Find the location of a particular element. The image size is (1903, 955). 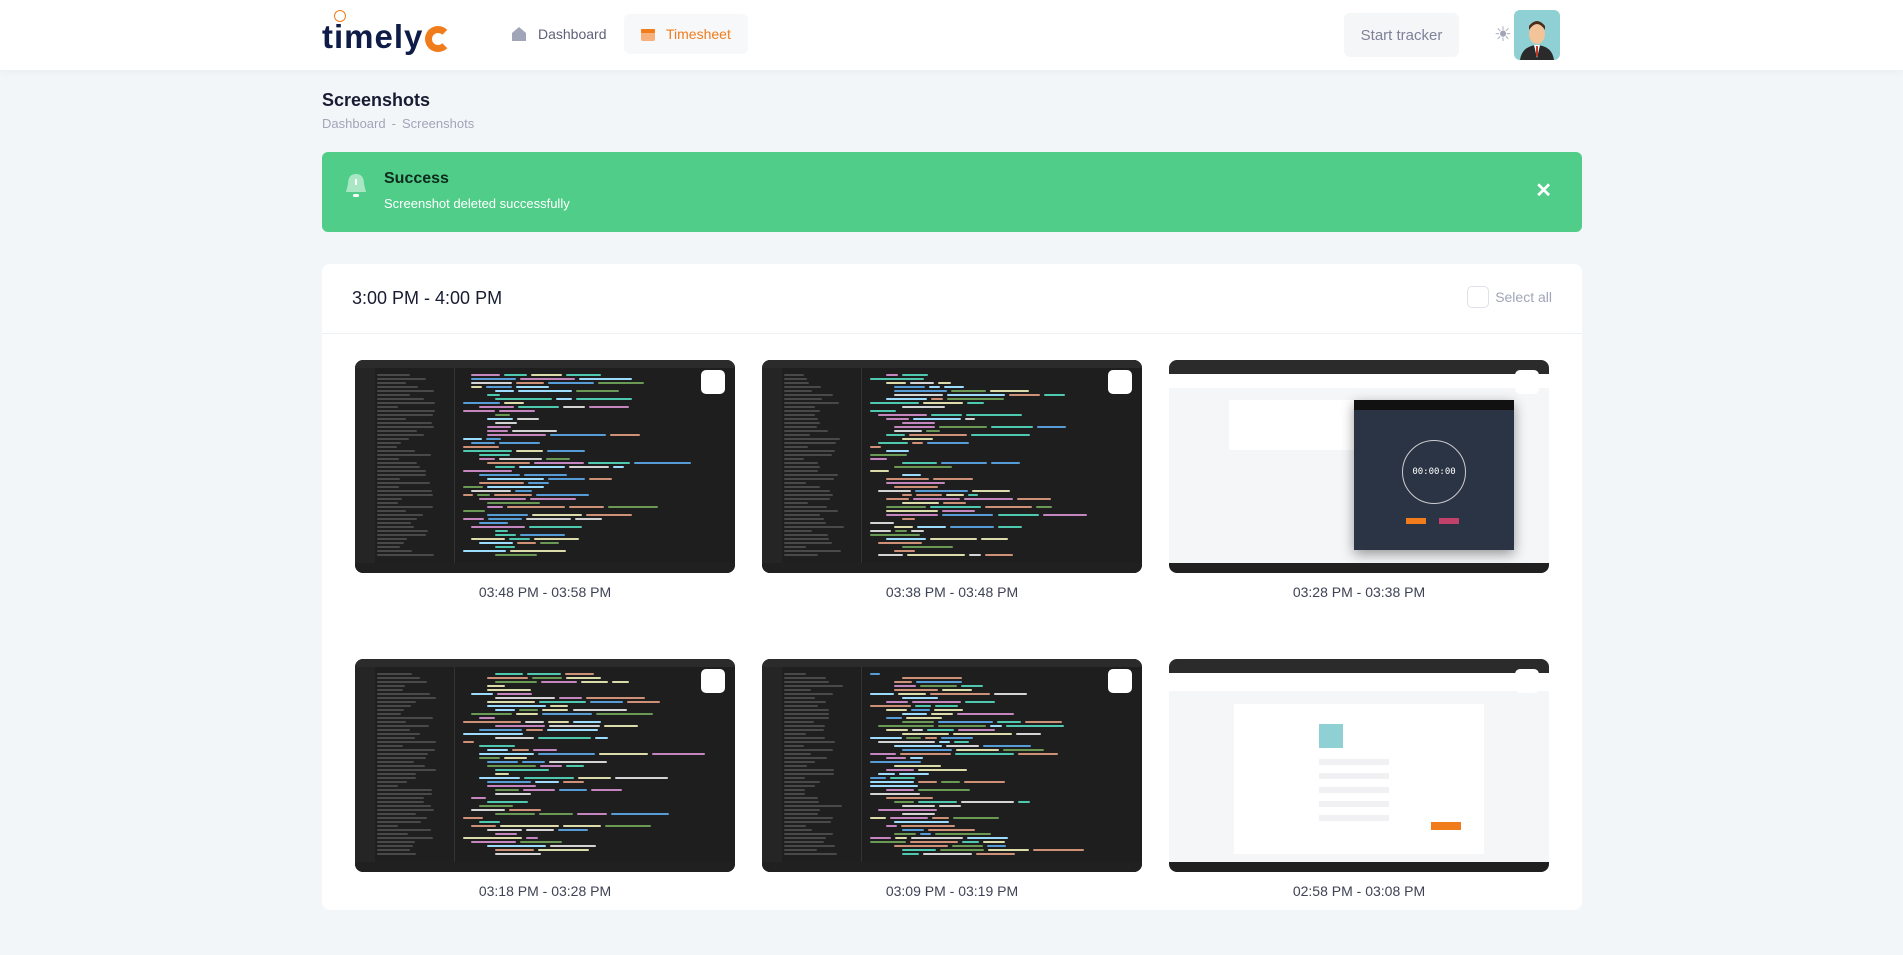

time-range-title: 3:00 PM - 4:00 PM is located at coordinates (427, 298).